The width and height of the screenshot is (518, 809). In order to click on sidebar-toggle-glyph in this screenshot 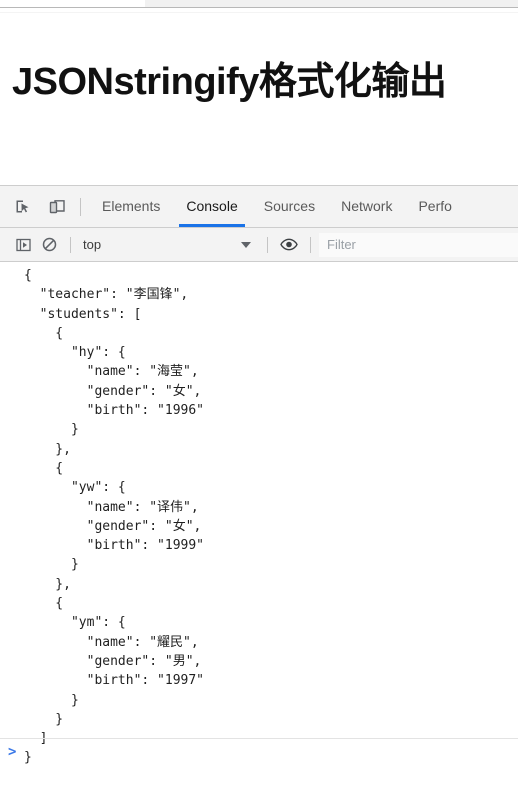, I will do `click(23, 244)`.